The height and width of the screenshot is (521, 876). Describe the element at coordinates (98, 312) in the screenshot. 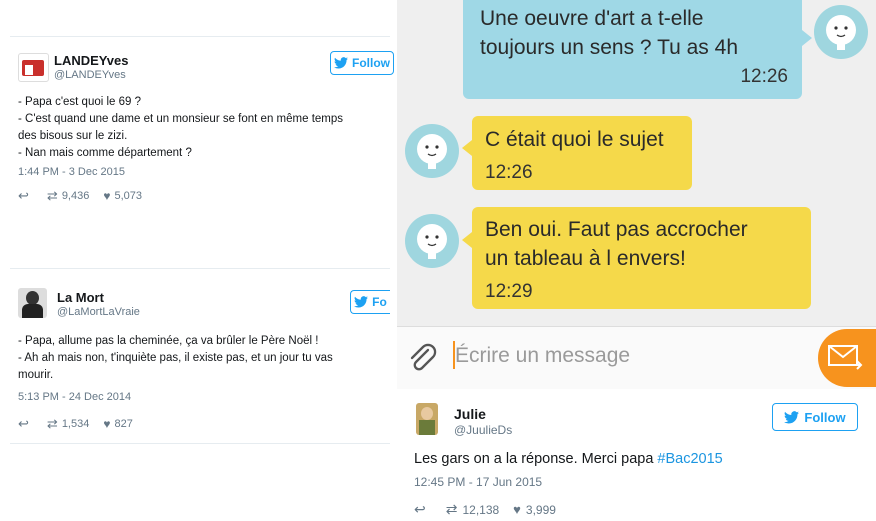

I see `tweet-author-handle: @LaMortLaVraie` at that location.